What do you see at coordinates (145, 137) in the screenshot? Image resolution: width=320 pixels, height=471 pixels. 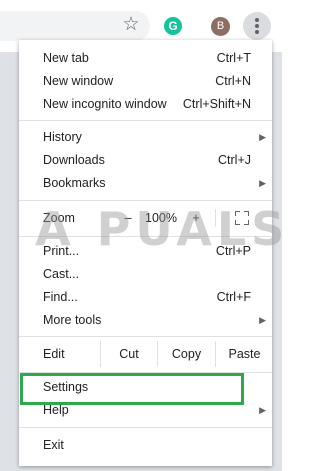 I see `menu-item-history: History ▶` at bounding box center [145, 137].